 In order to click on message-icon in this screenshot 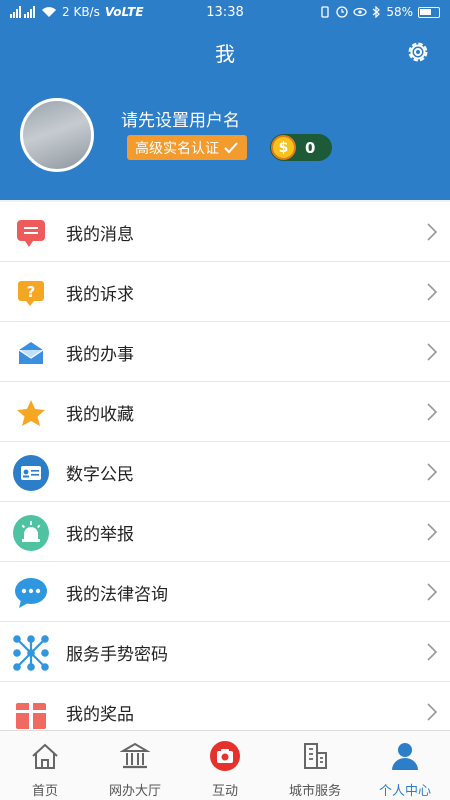, I will do `click(31, 233)`.